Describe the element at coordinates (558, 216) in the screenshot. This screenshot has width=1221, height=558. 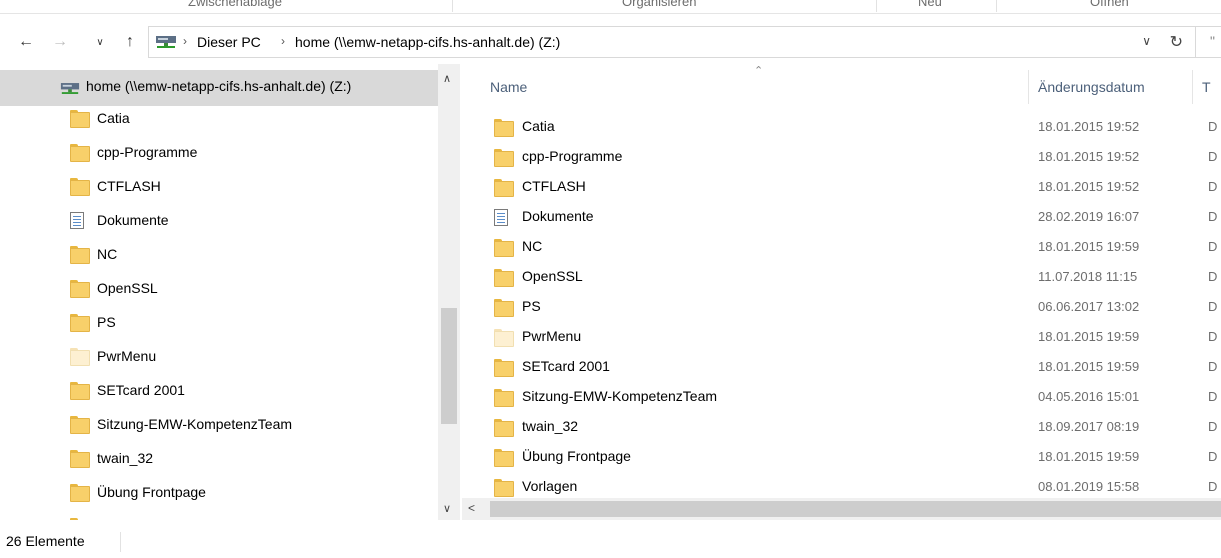
I see `file-name: Dokumente` at that location.